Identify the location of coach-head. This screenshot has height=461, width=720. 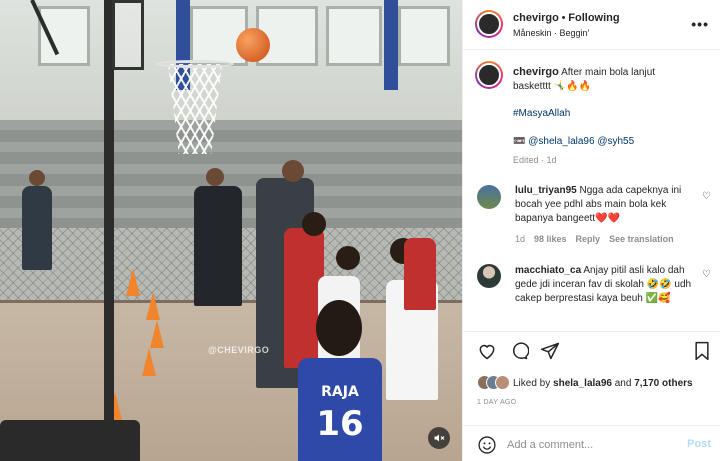
(293, 171).